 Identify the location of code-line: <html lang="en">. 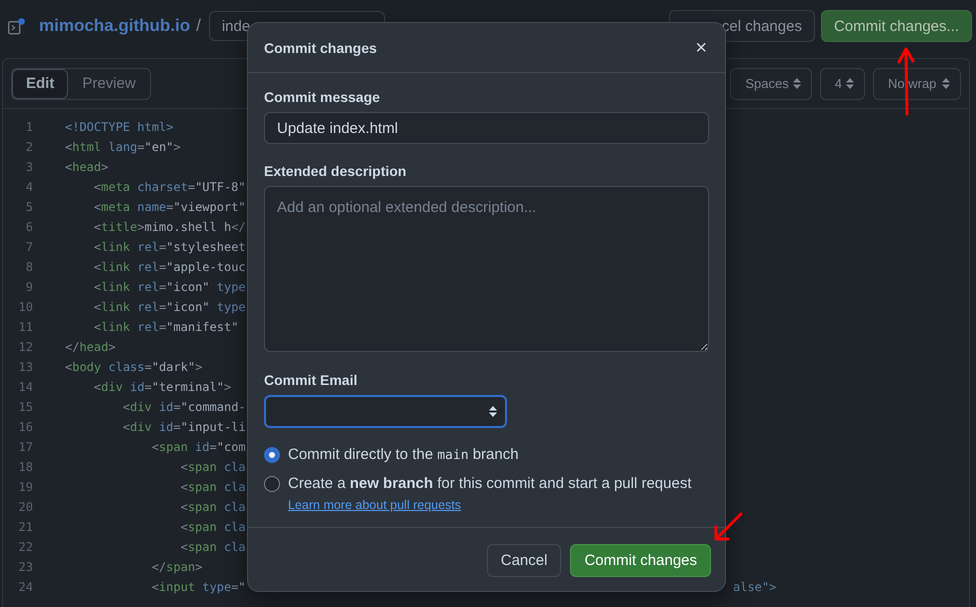
(123, 147).